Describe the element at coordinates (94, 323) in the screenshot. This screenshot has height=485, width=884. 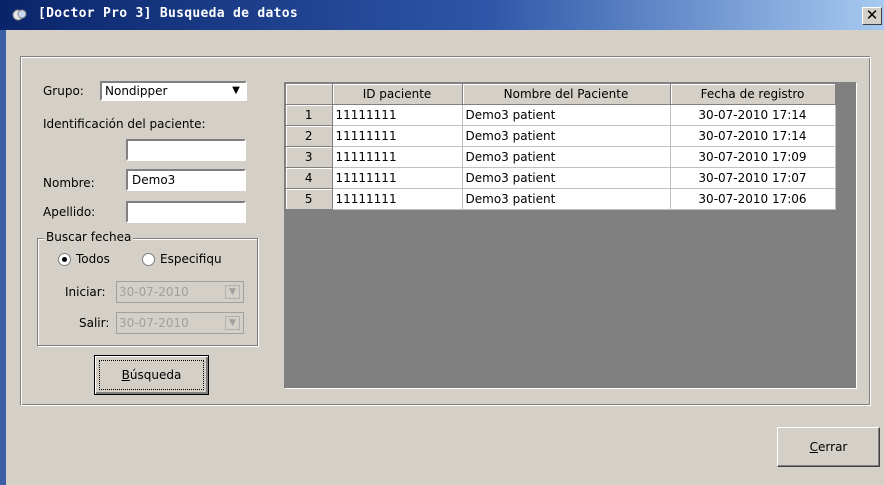
I see `salir-label: Salir:` at that location.